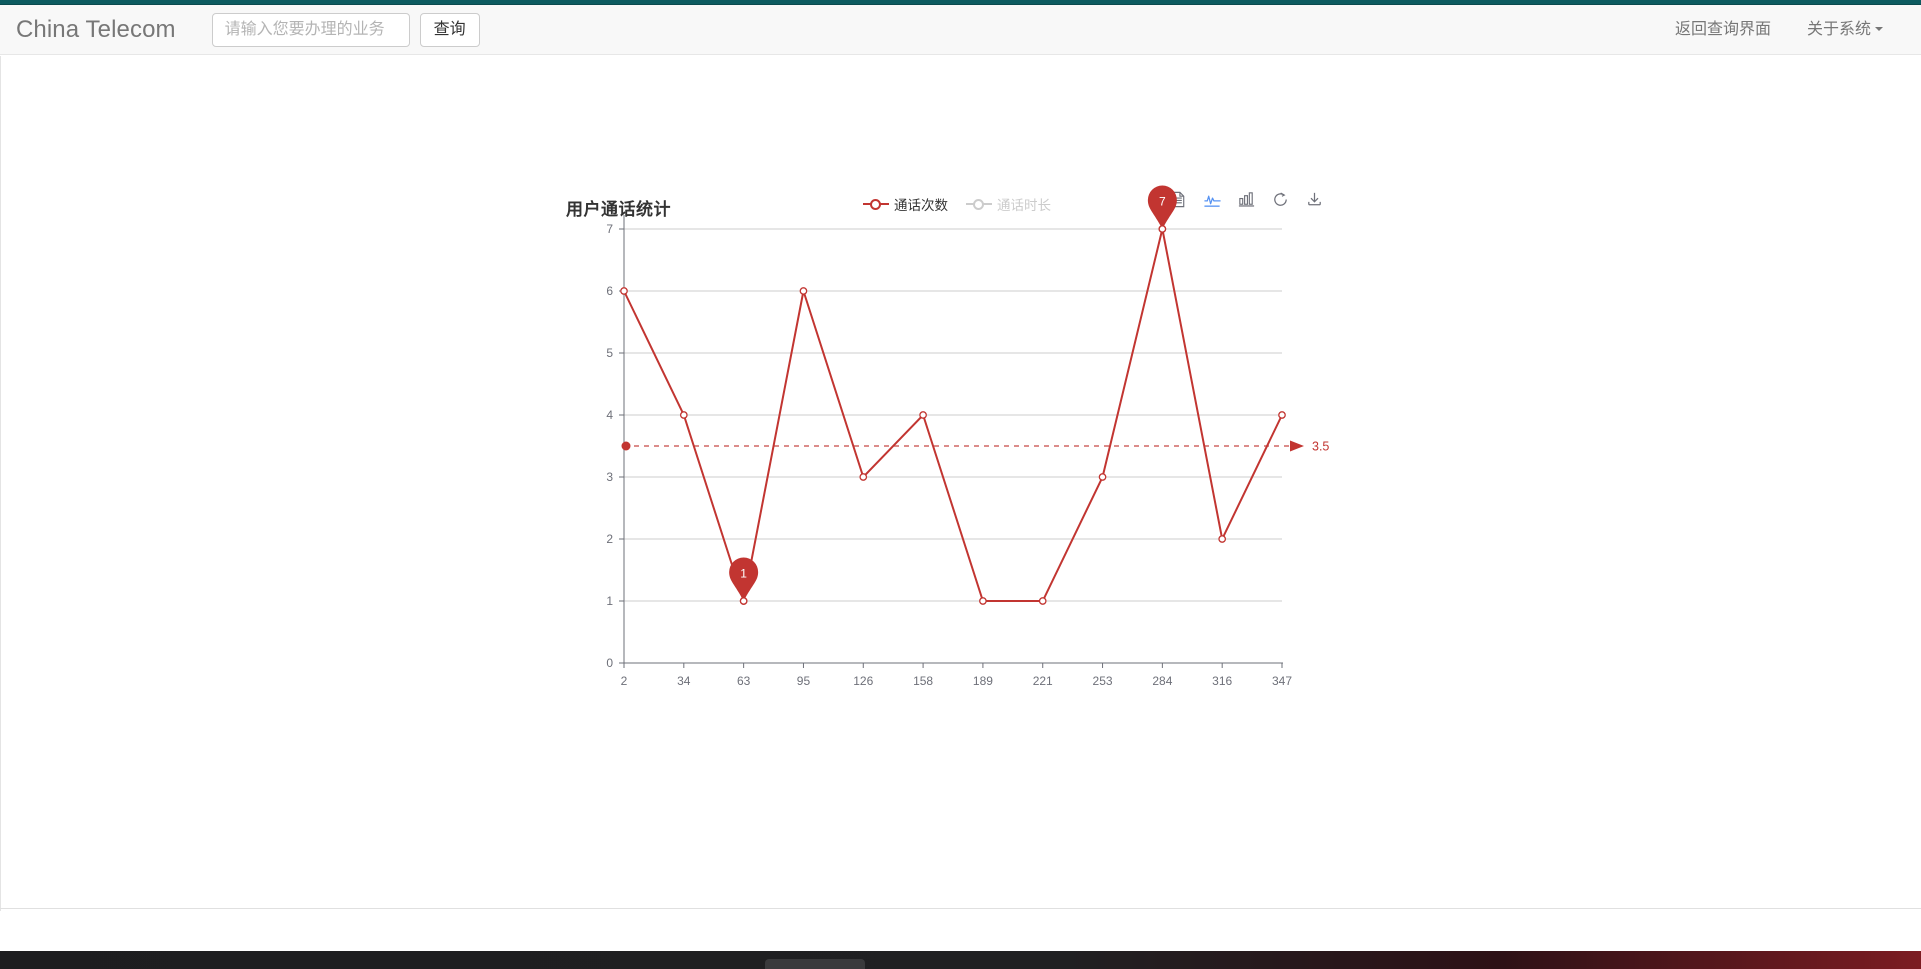 The width and height of the screenshot is (1921, 969). I want to click on nav-link-about-system: 关于系统, so click(1845, 30).